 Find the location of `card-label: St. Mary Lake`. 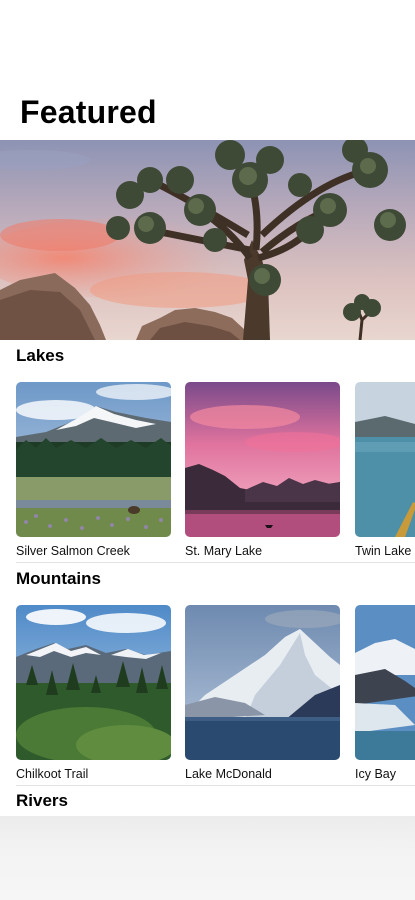

card-label: St. Mary Lake is located at coordinates (224, 551).